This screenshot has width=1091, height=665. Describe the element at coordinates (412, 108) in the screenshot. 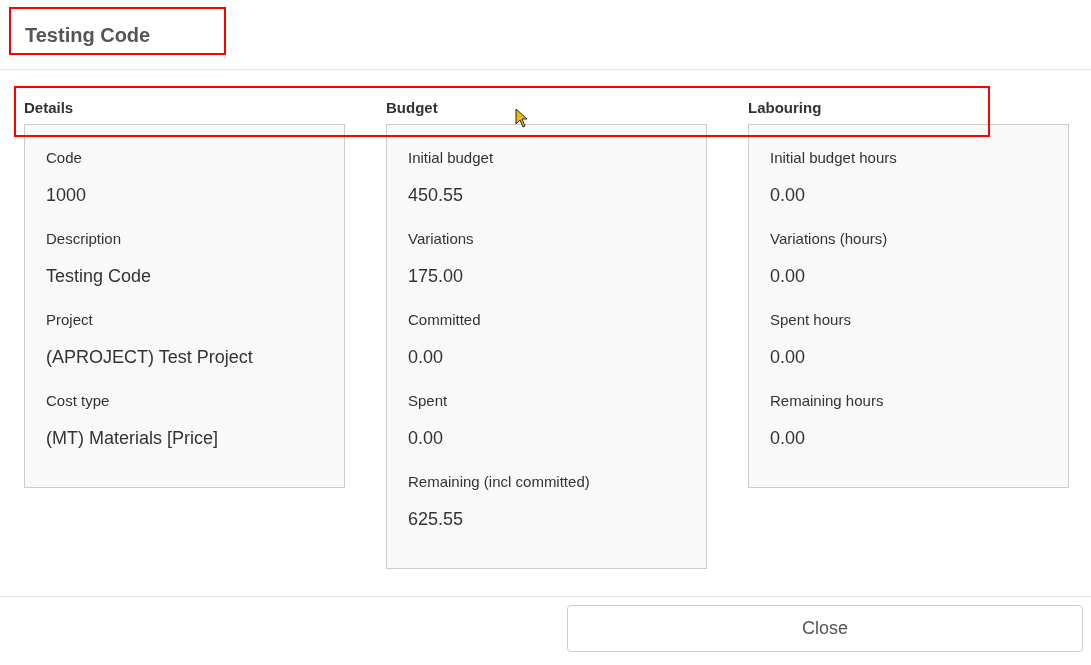

I see `section-title: Budget` at that location.